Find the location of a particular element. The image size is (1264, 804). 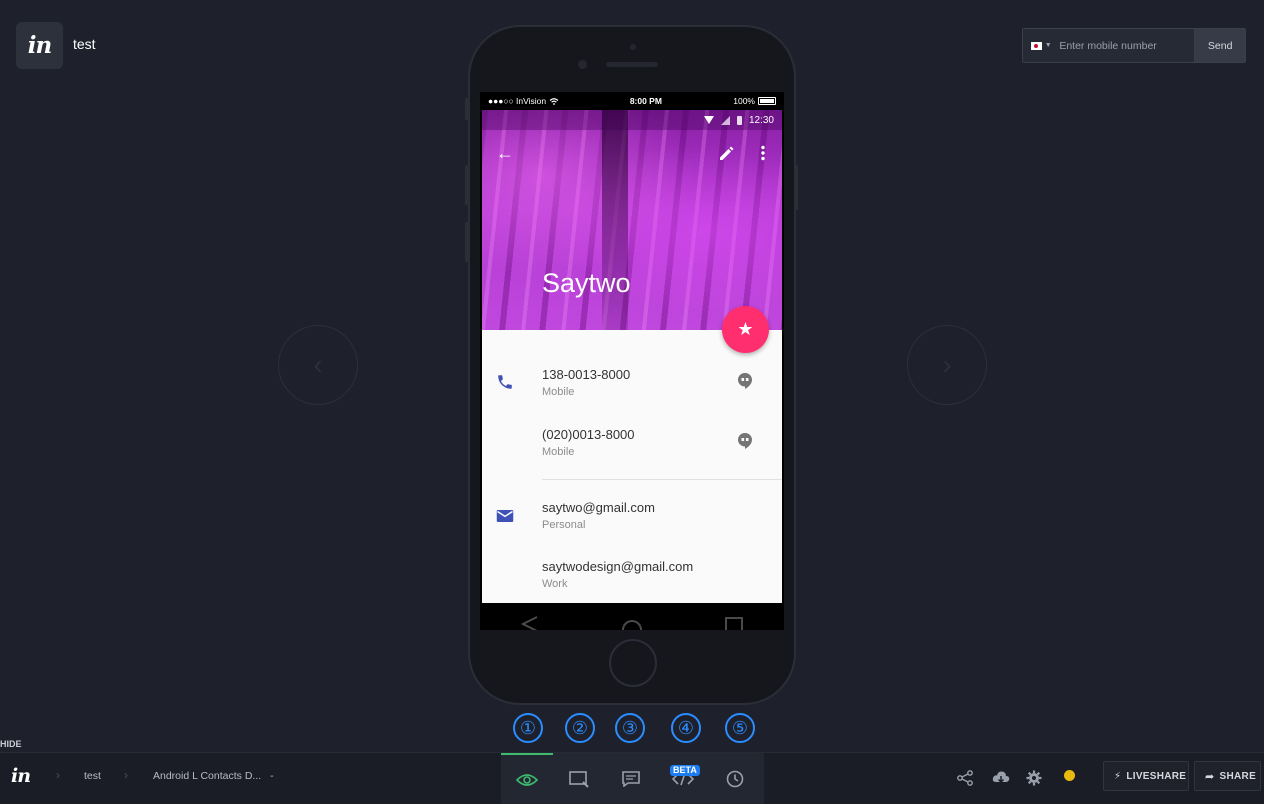

phone-camera is located at coordinates (582, 64).